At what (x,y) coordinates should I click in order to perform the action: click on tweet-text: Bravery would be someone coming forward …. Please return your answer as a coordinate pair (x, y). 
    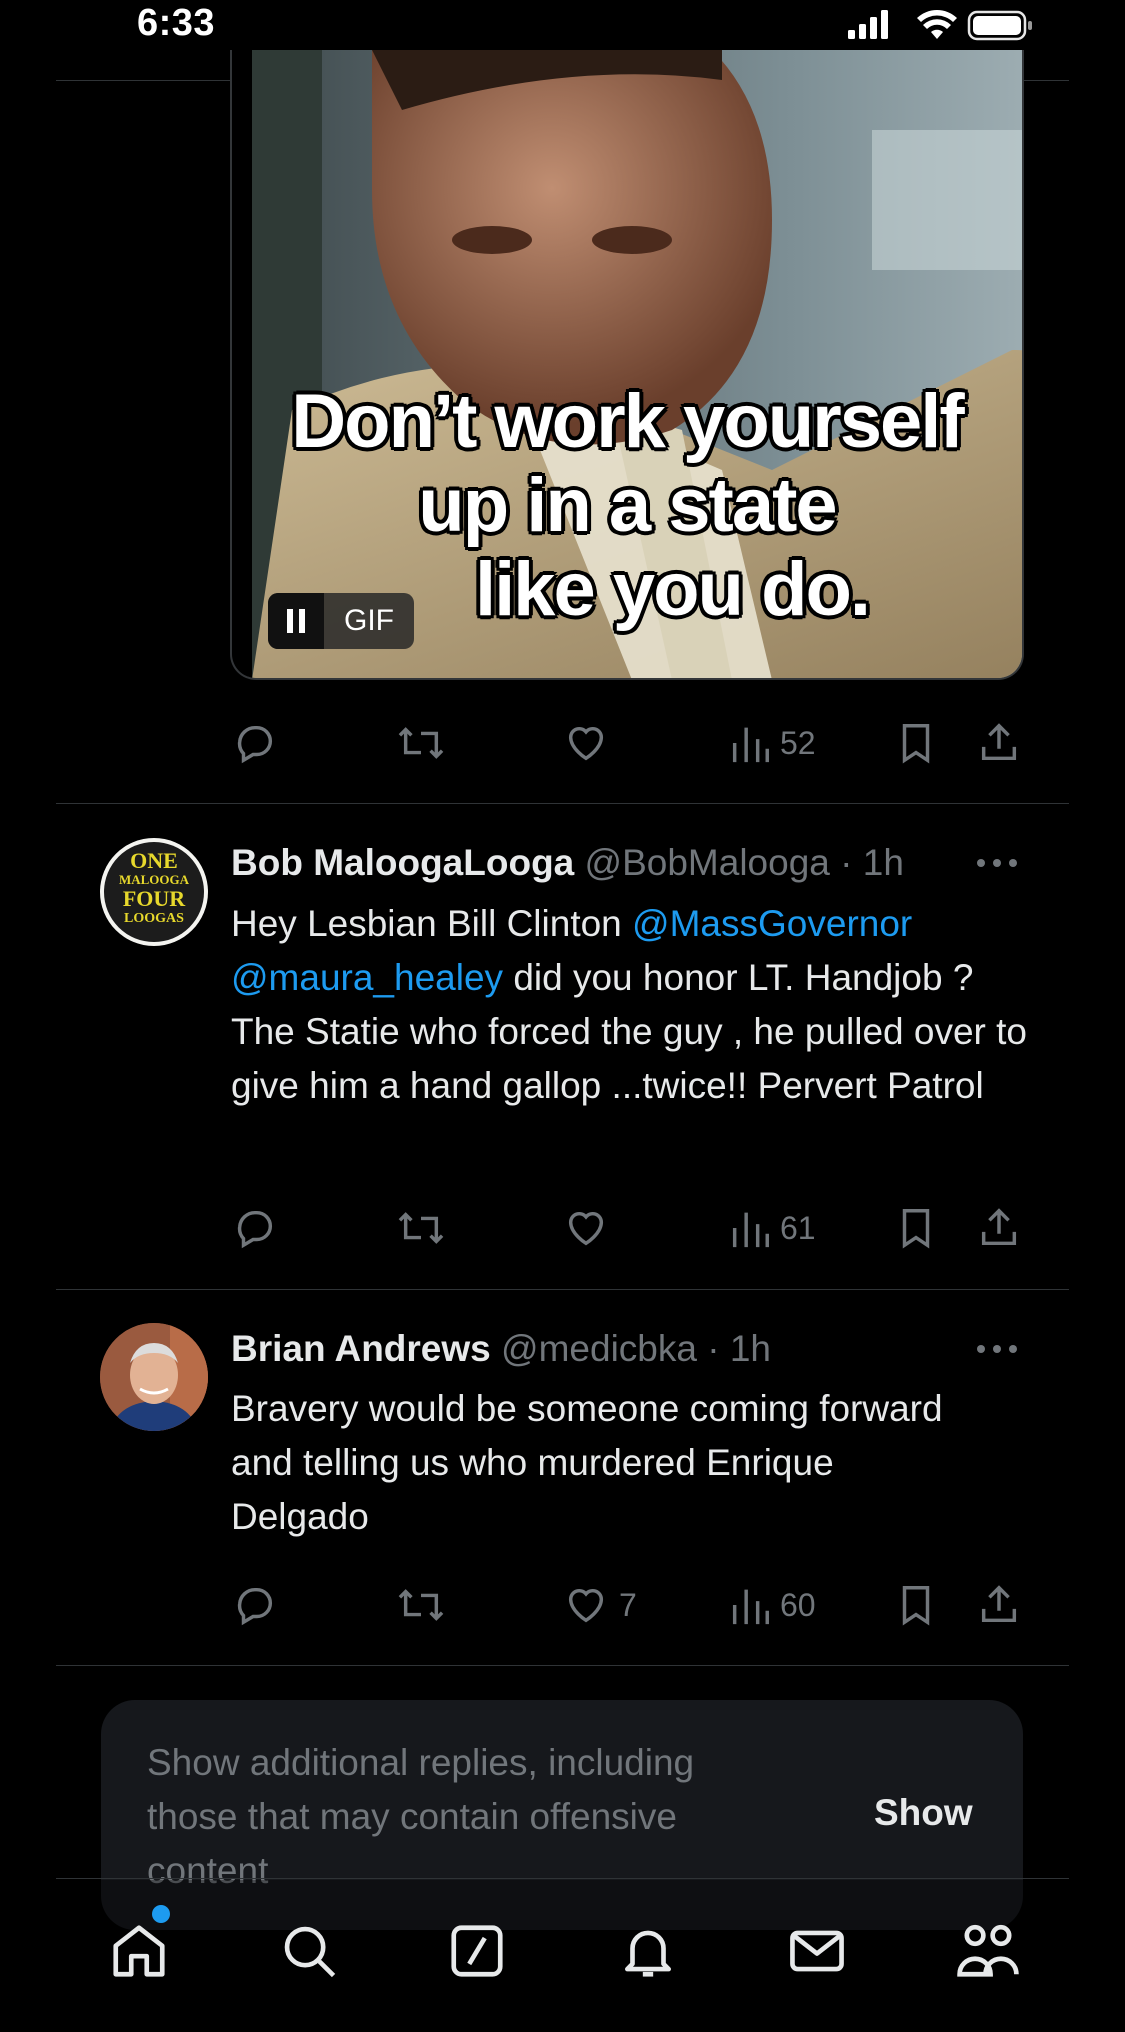
    Looking at the image, I should click on (587, 1462).